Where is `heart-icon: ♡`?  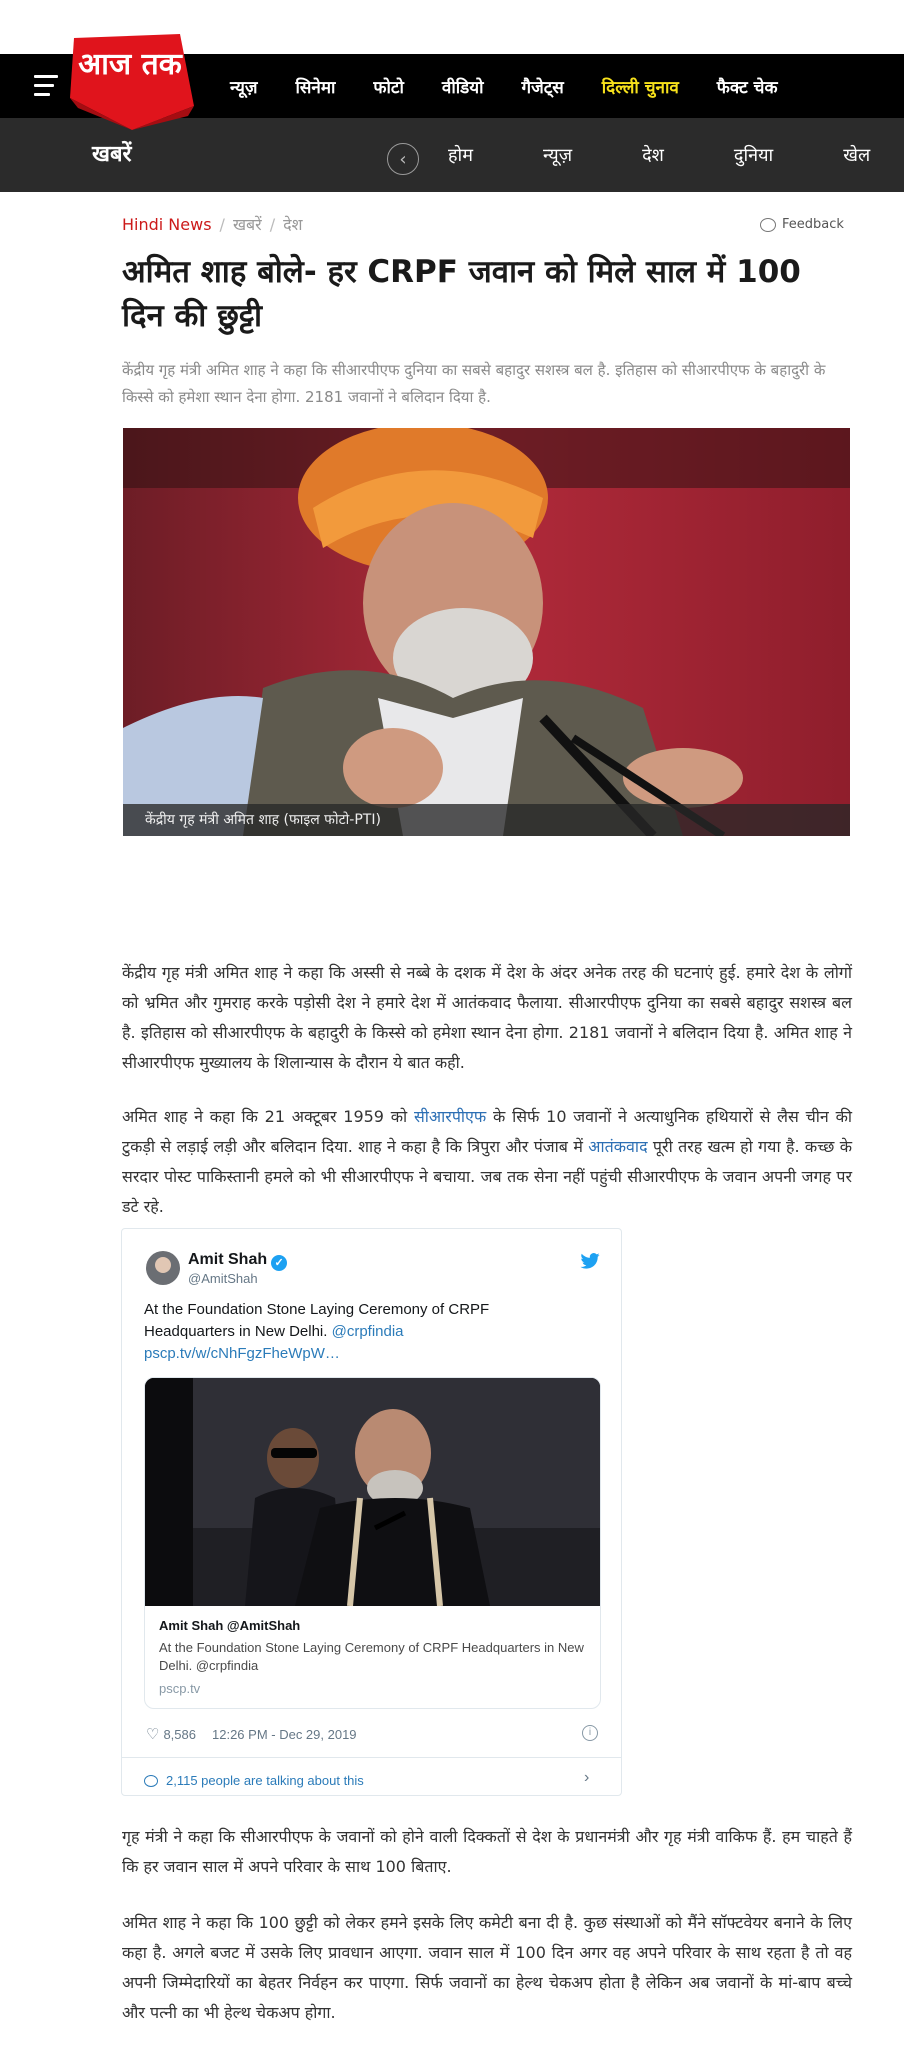
heart-icon: ♡ is located at coordinates (152, 1734).